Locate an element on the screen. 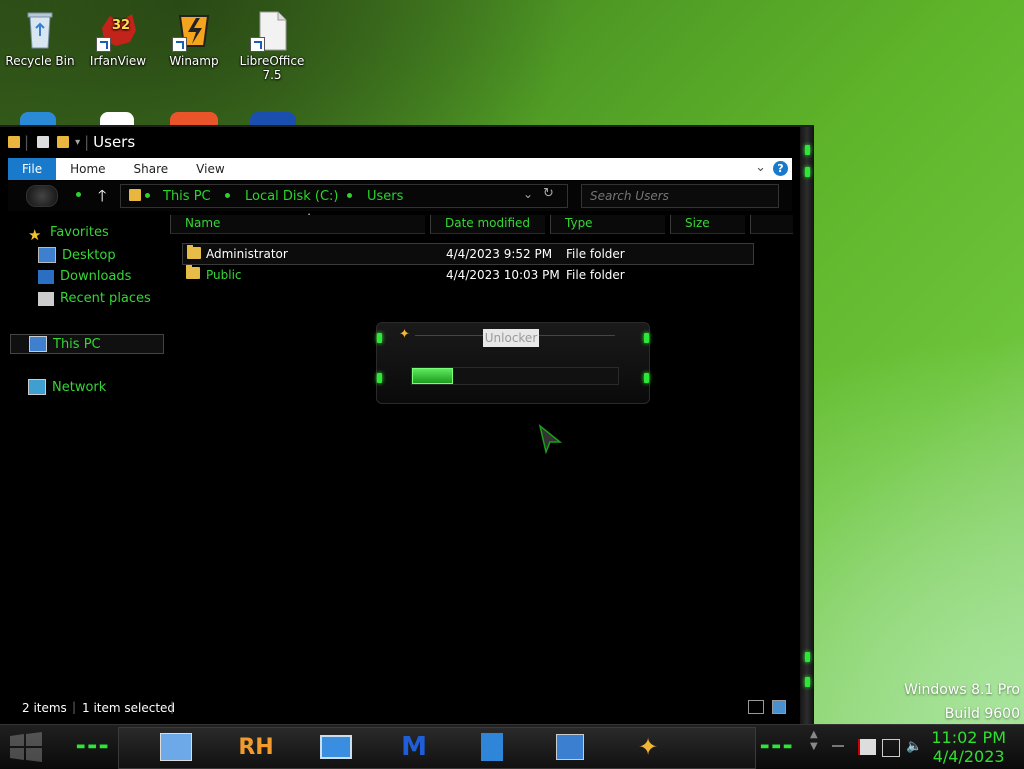  address-bar: This PC Local Disk (C:) Users ⌄ ↻ is located at coordinates (344, 196).